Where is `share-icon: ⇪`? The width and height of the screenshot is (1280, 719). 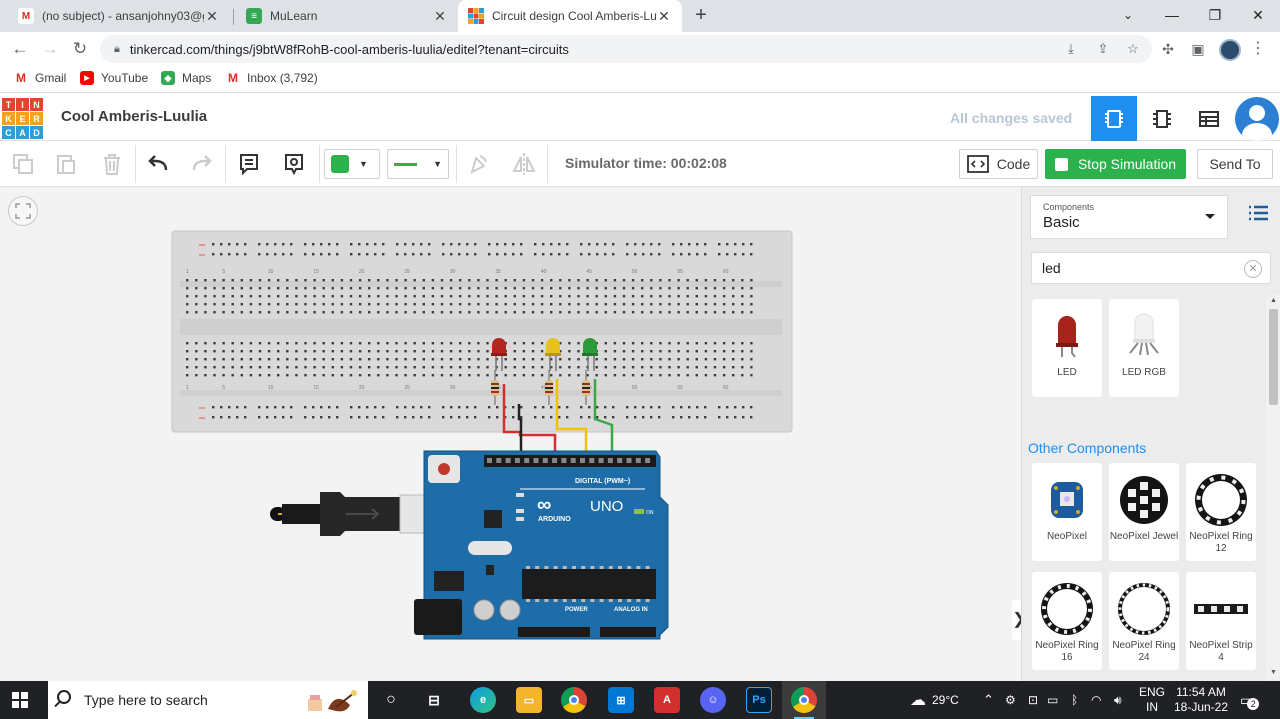
share-icon: ⇪ is located at coordinates (1103, 49).